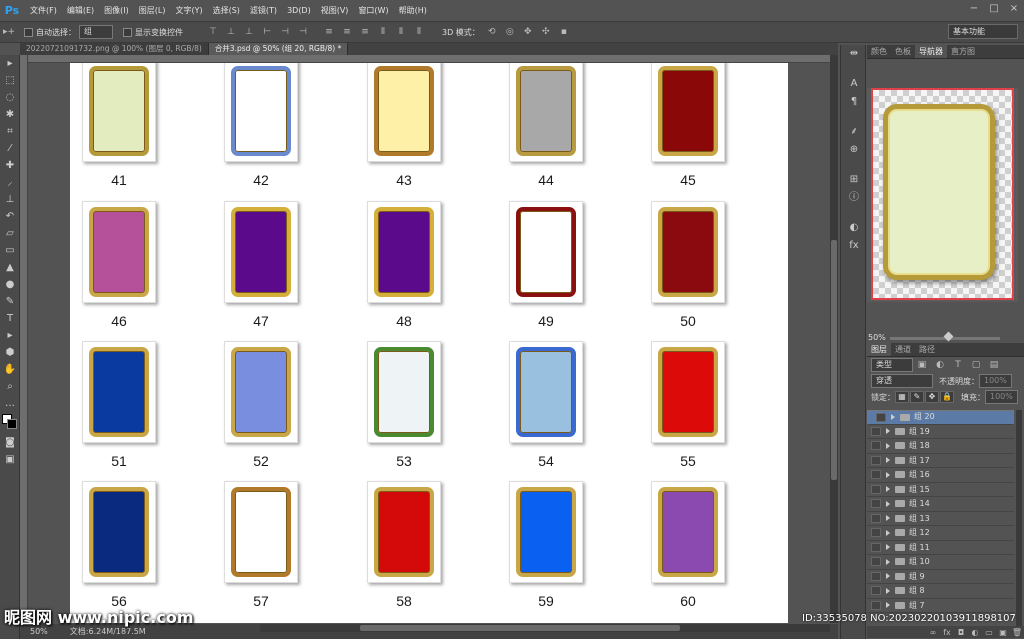 The height and width of the screenshot is (639, 1024). I want to click on brush-tool-icon: ⸝, so click(10, 182).